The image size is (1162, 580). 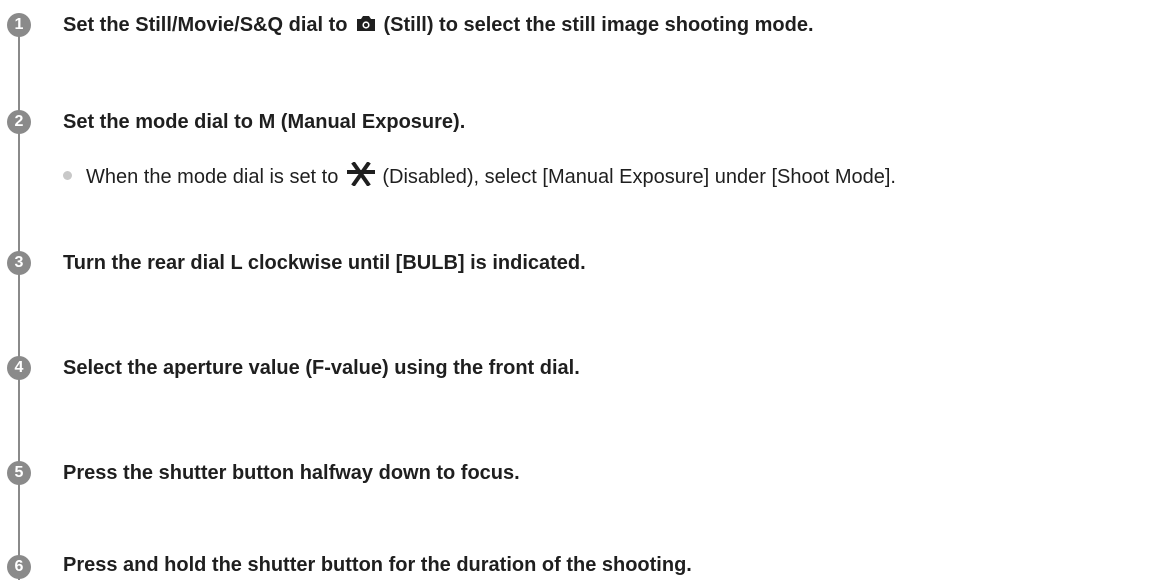 I want to click on note-text-before: When the mode dial is set to, so click(x=212, y=177).